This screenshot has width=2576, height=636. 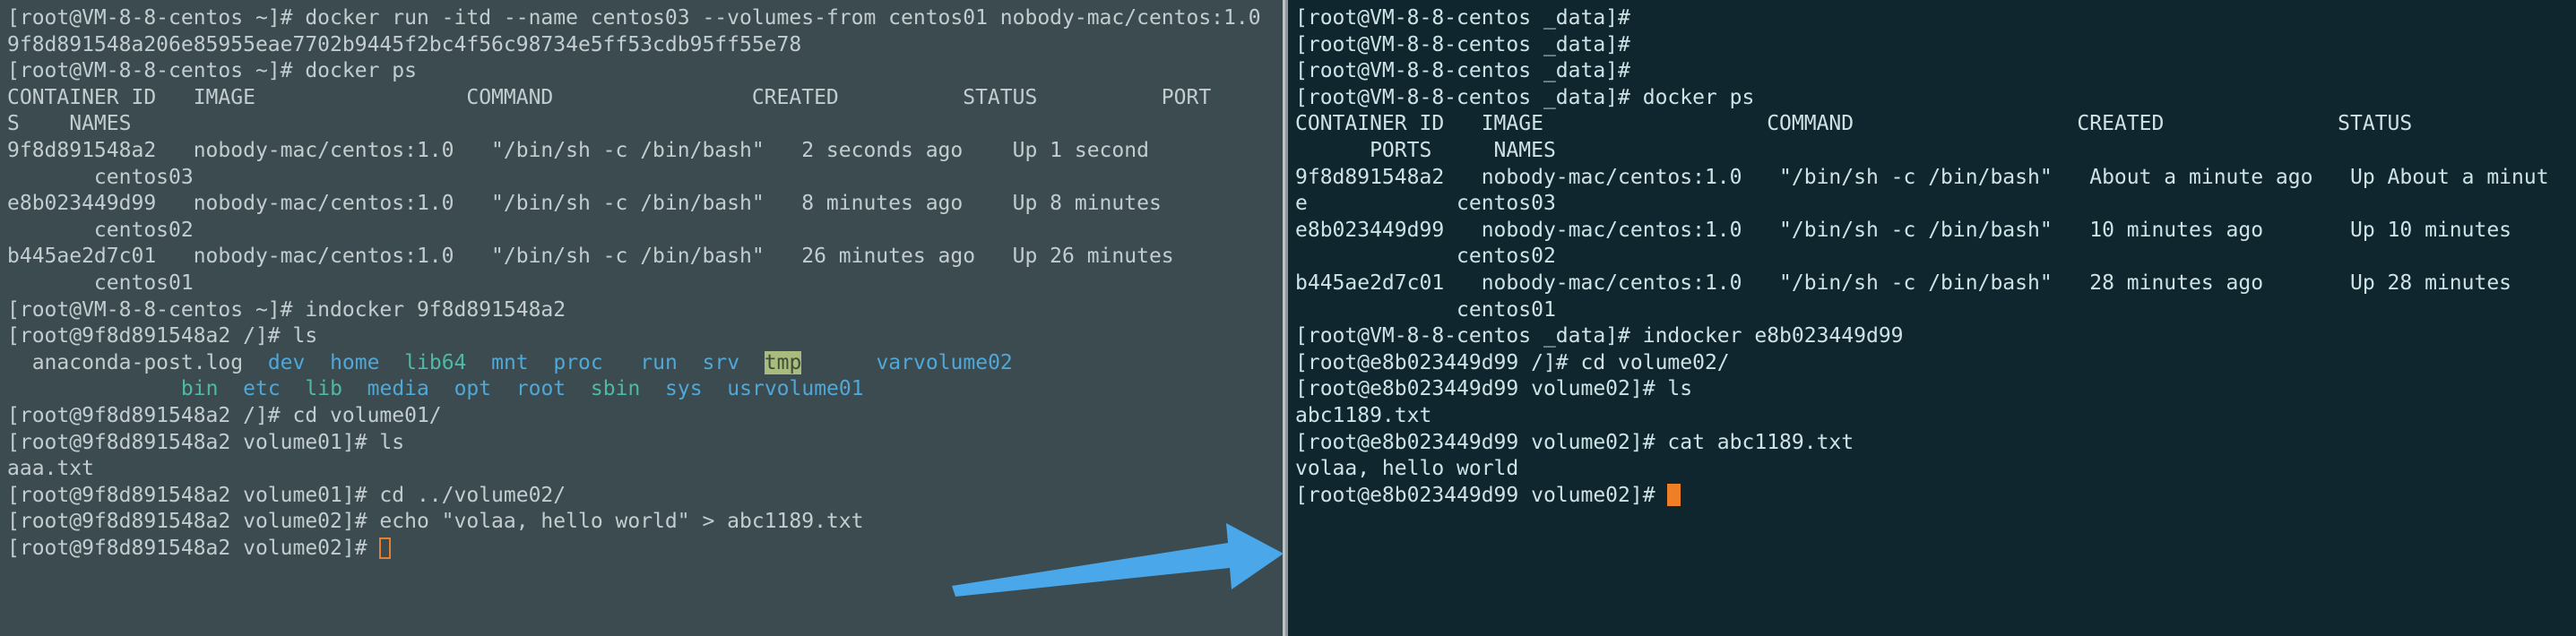 I want to click on ls-entry-dev: dev, so click(x=286, y=362).